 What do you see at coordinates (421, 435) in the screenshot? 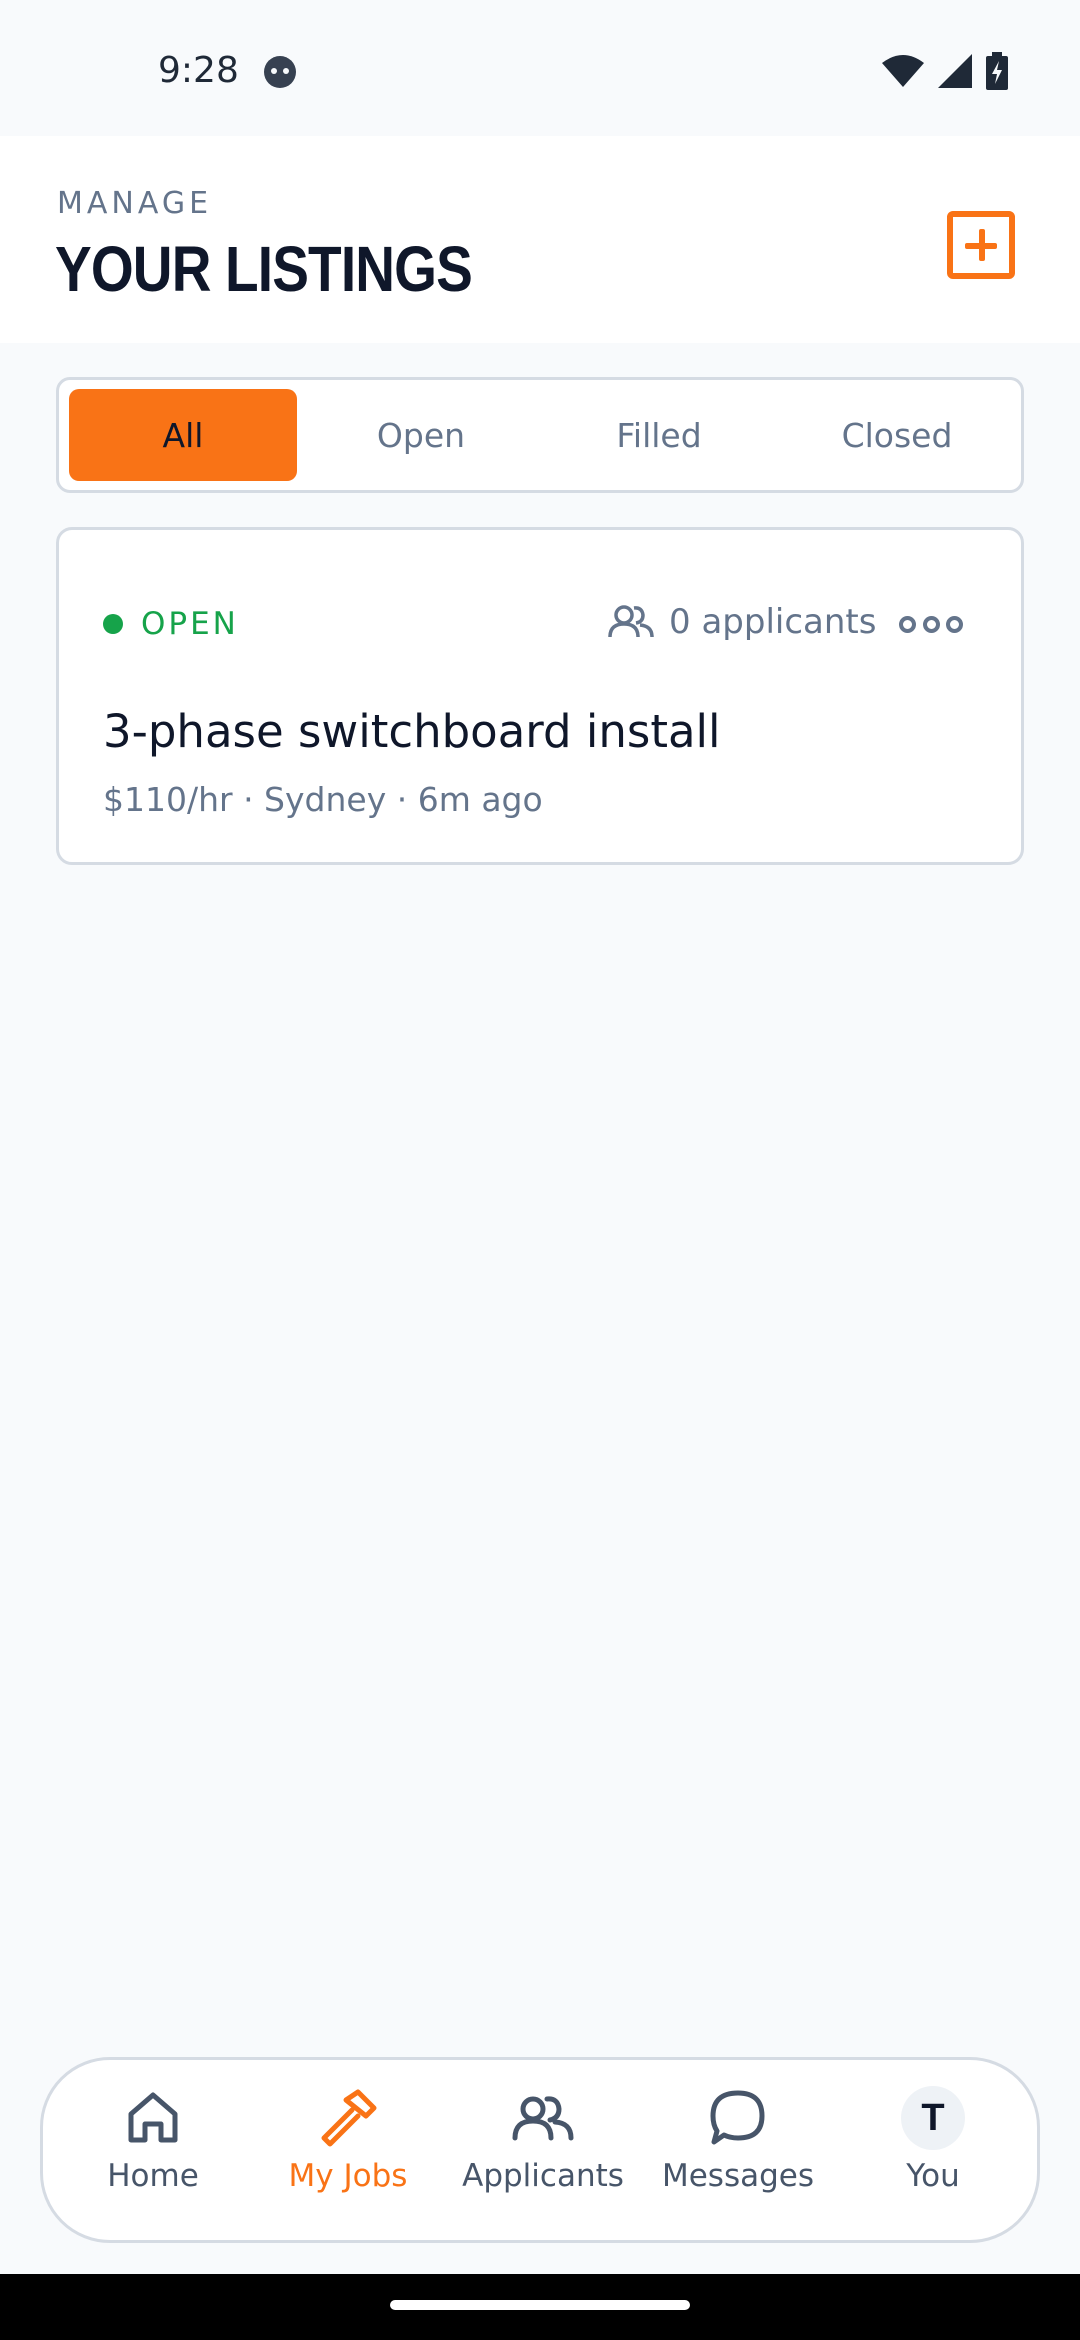
I see `tab-open: Open` at bounding box center [421, 435].